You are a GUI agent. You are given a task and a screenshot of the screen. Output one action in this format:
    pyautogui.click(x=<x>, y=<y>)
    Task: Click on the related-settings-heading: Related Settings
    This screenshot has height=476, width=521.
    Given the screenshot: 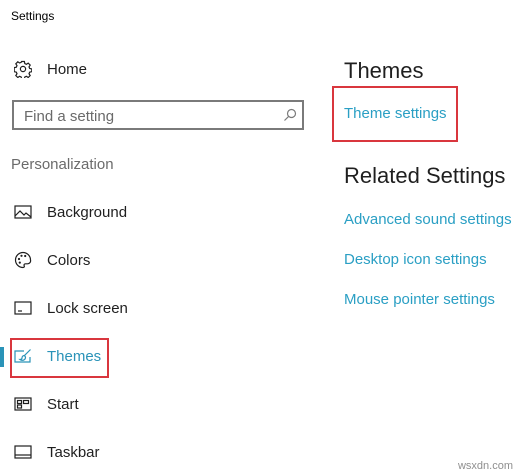 What is the action you would take?
    pyautogui.click(x=425, y=175)
    